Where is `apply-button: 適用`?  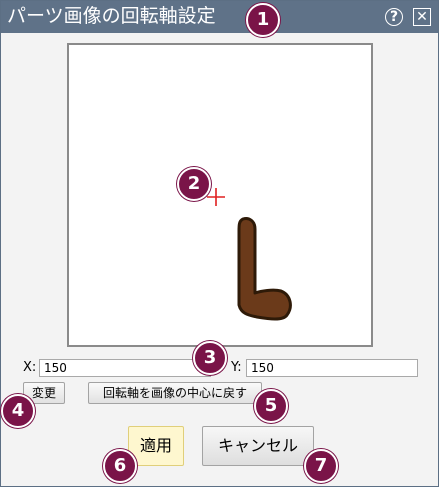 apply-button: 適用 is located at coordinates (156, 446).